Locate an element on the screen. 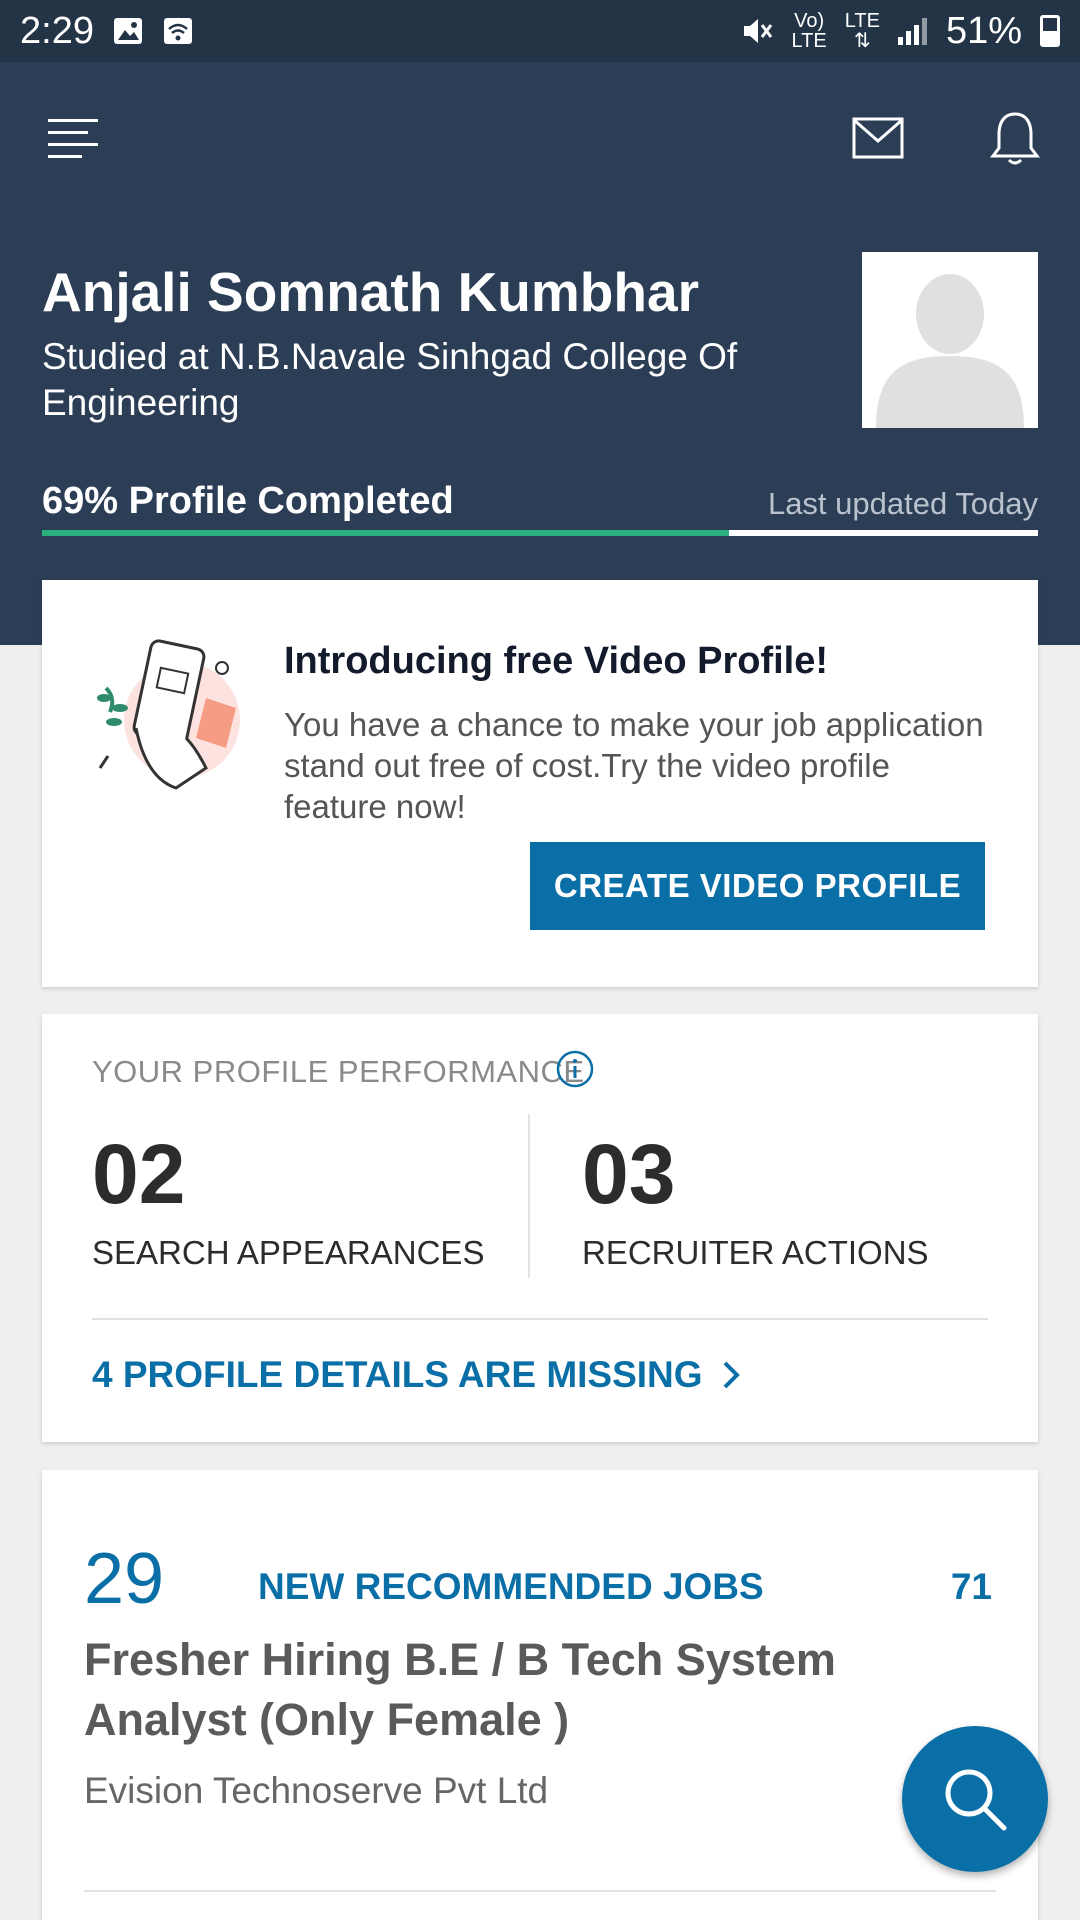  status-time: 2:29 is located at coordinates (57, 30).